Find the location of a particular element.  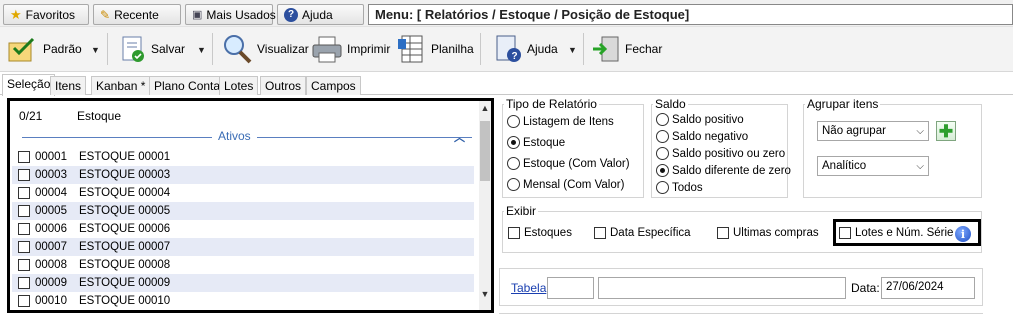

most-used-icon: ▣ is located at coordinates (197, 15).